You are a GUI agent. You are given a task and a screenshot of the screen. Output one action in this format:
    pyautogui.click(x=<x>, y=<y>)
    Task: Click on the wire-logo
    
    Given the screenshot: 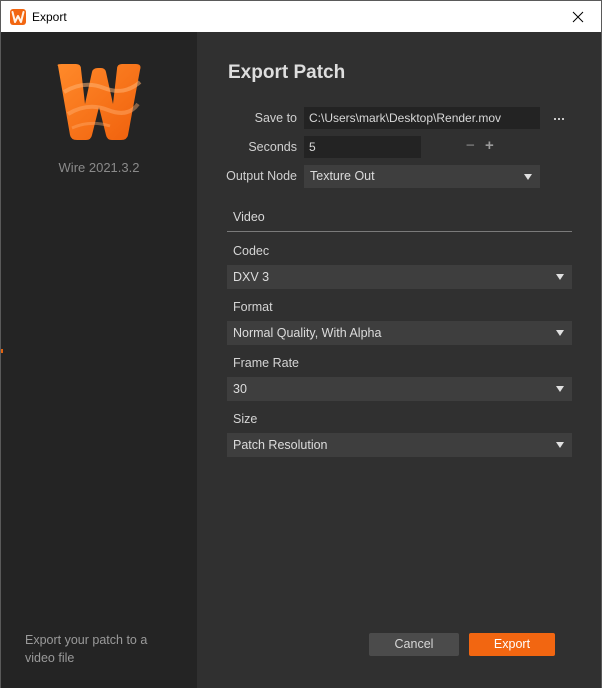 What is the action you would take?
    pyautogui.click(x=99, y=102)
    